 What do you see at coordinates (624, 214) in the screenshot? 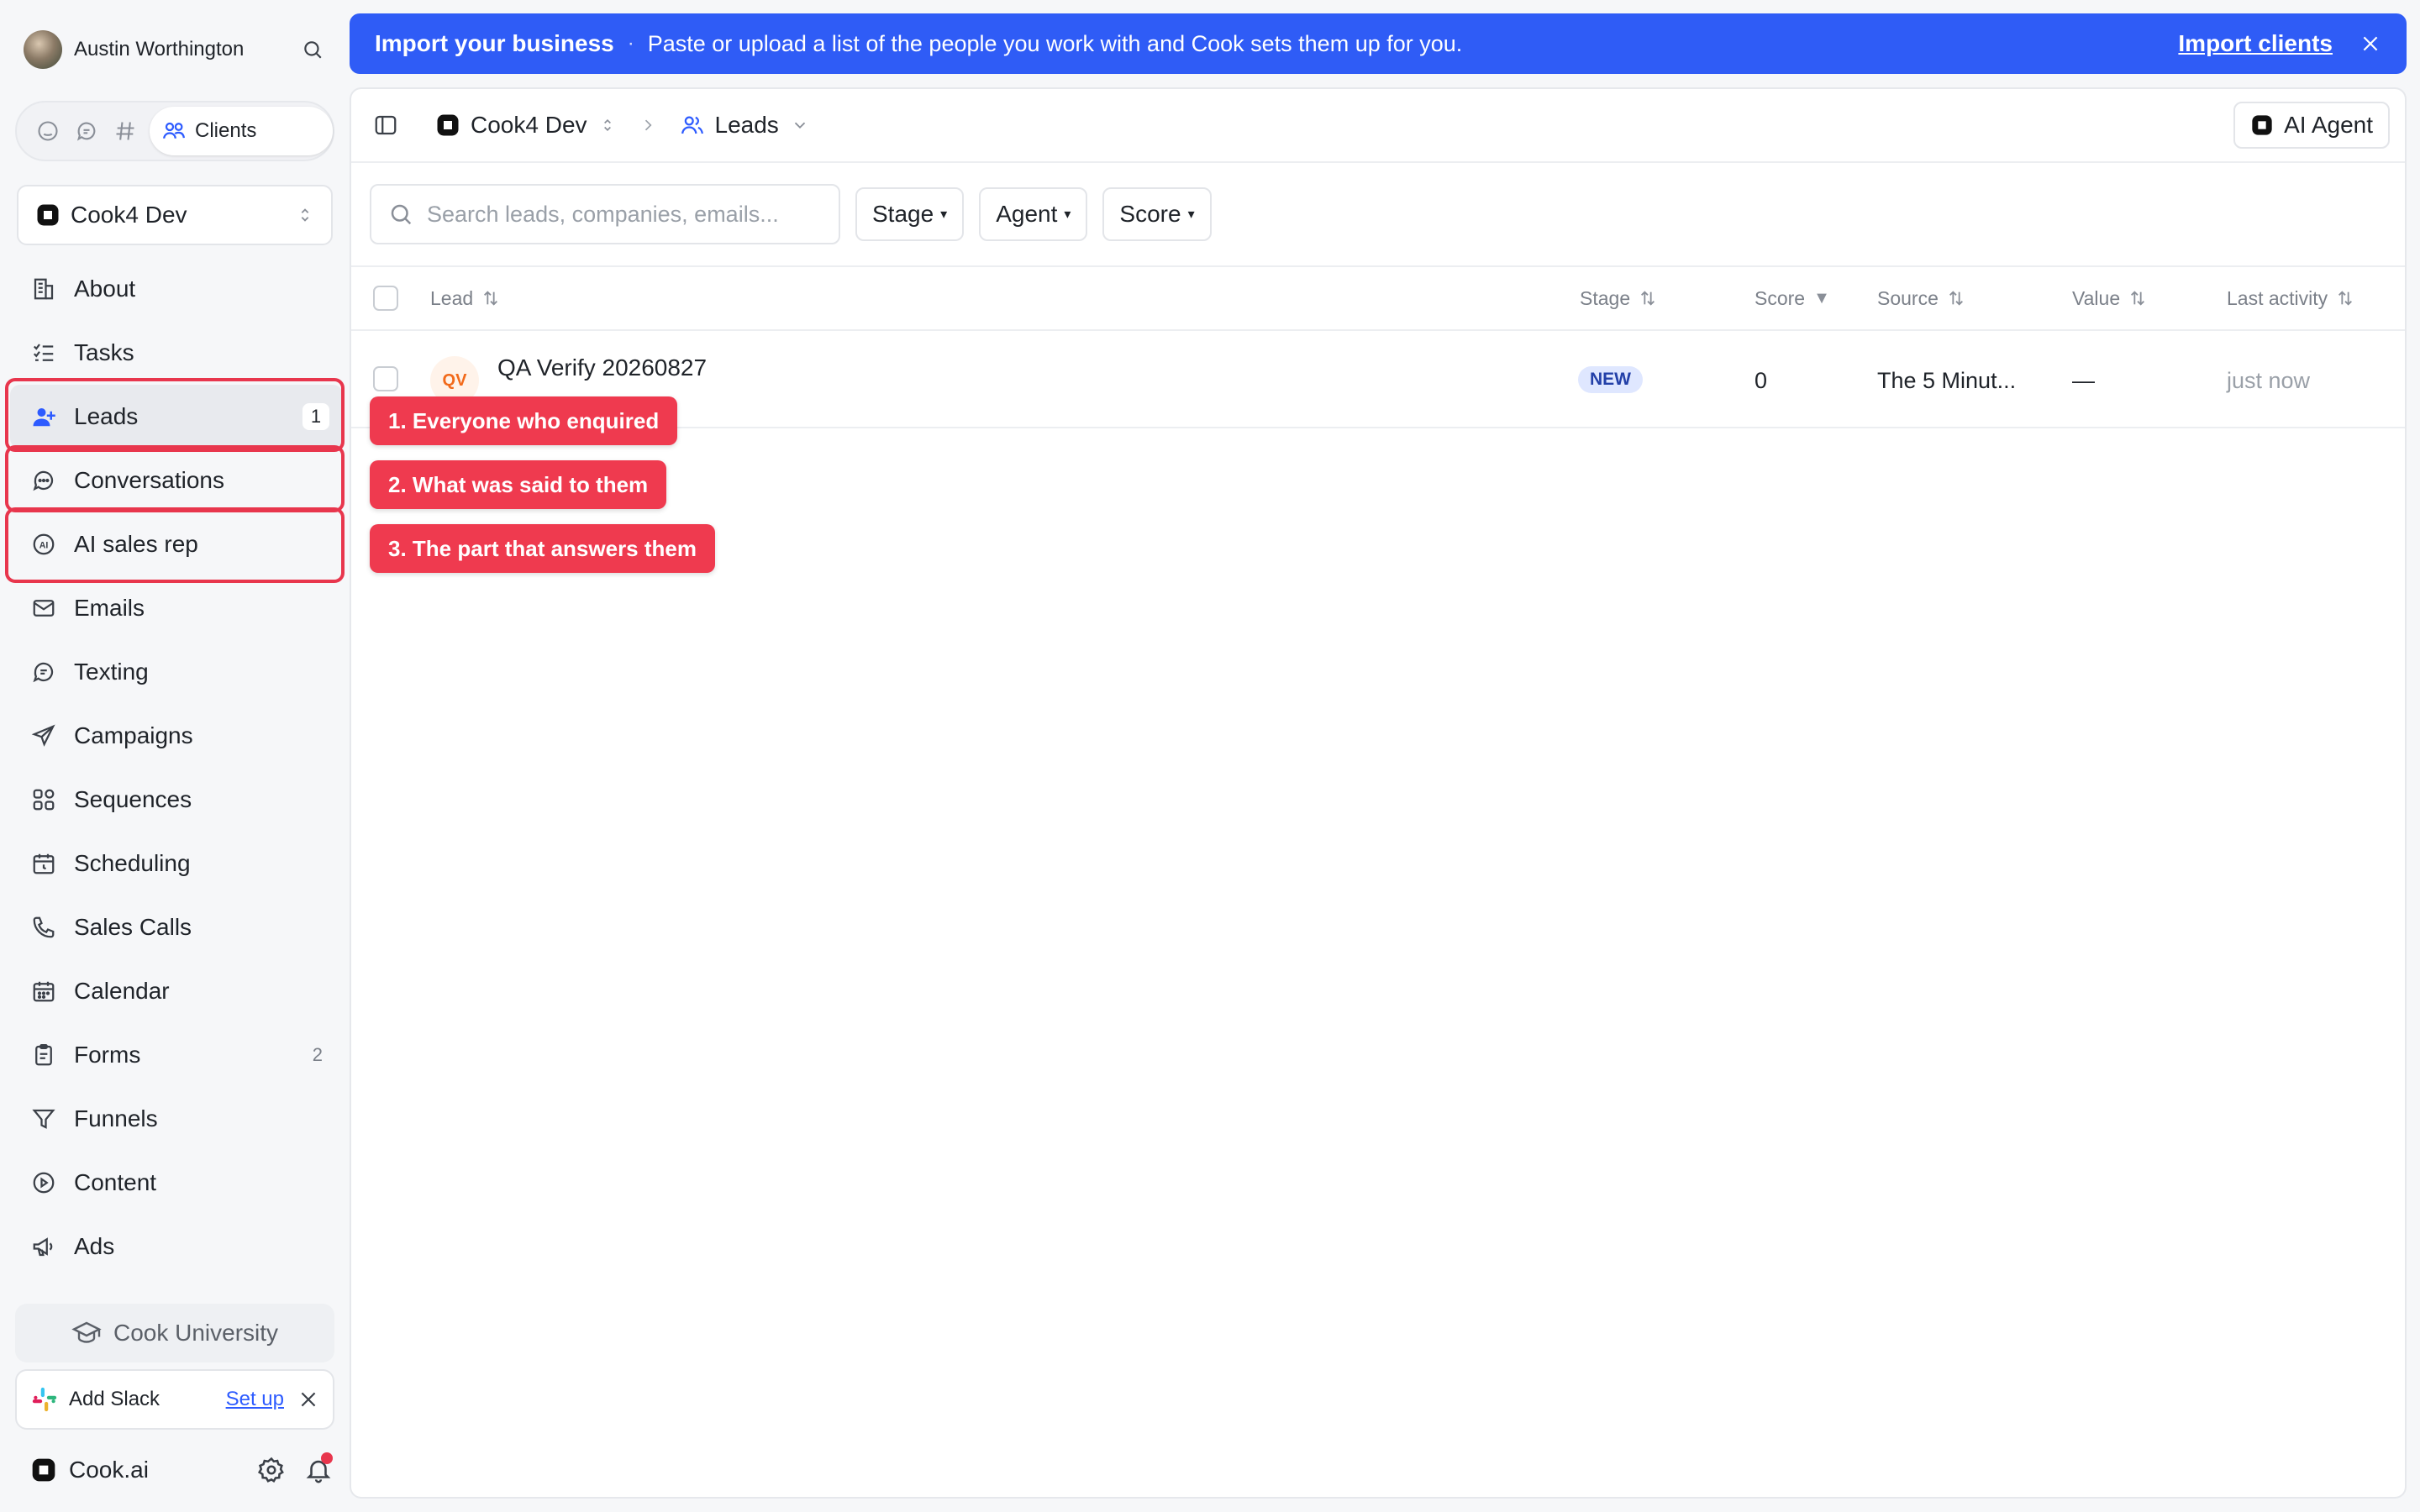
I see `search-input` at bounding box center [624, 214].